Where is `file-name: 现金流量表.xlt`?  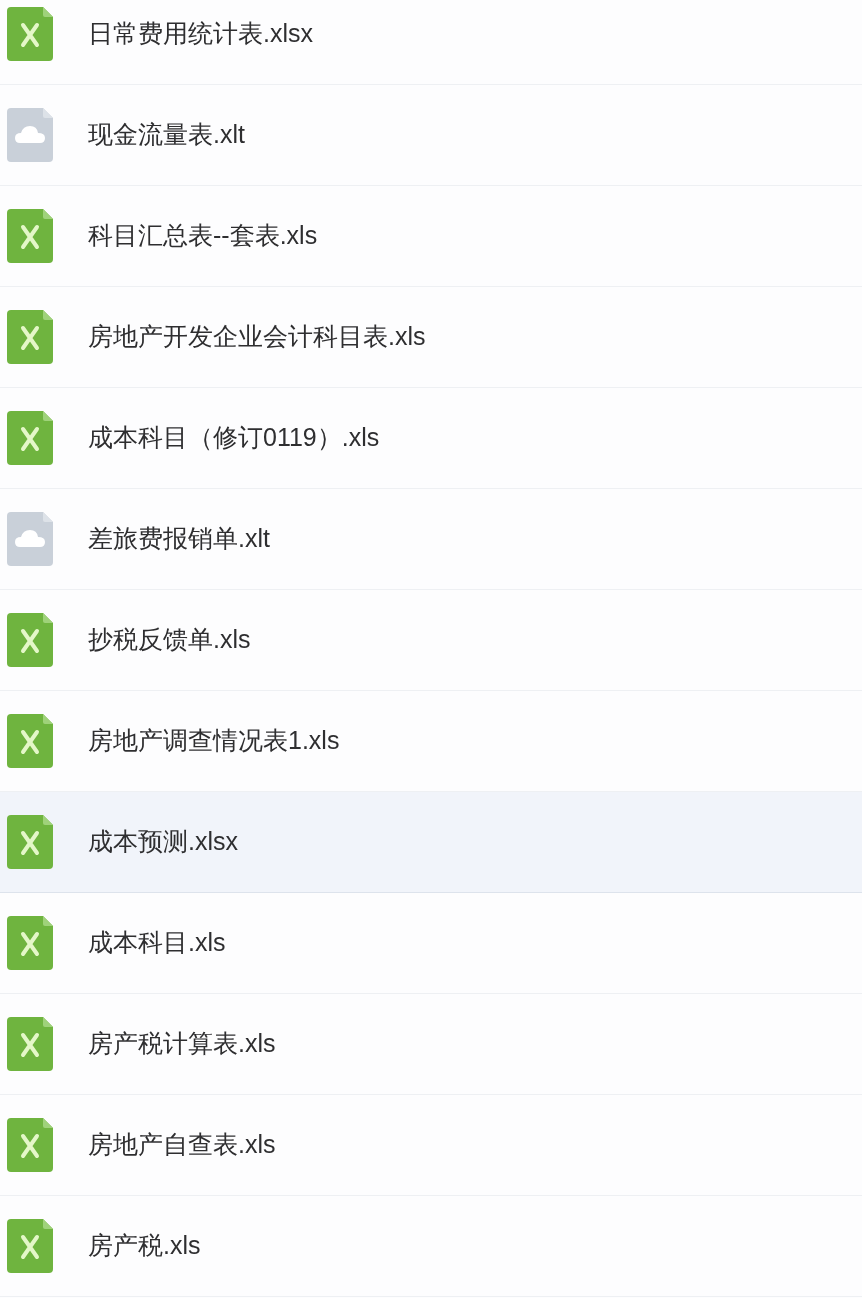
file-name: 现金流量表.xlt is located at coordinates (166, 135).